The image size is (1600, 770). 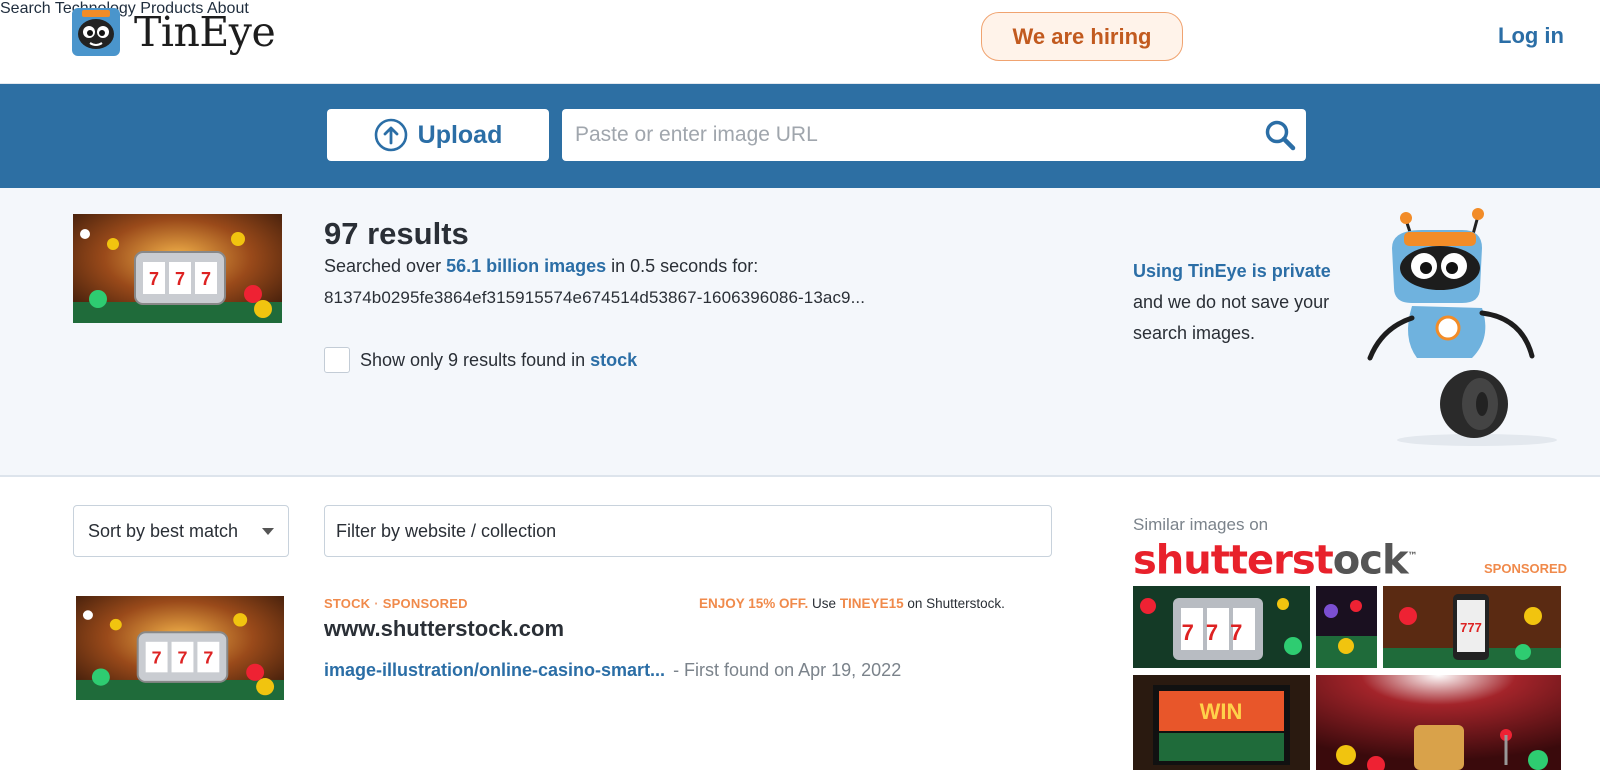 I want to click on result-tags: STOCK · SPONSORED, so click(x=396, y=603).